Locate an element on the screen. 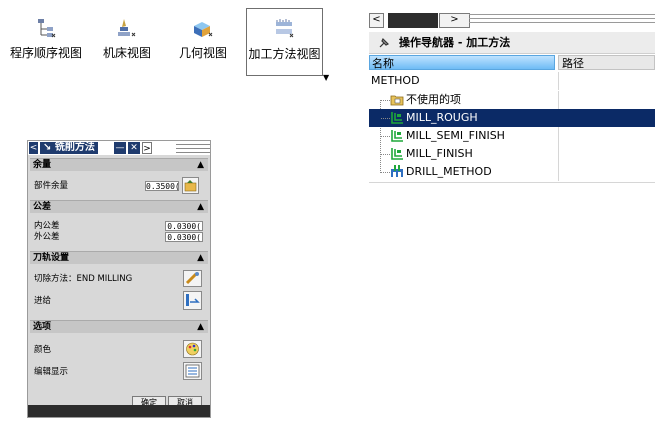 This screenshot has height=440, width=655. navigator-column-header: 名称 路径 is located at coordinates (512, 63).